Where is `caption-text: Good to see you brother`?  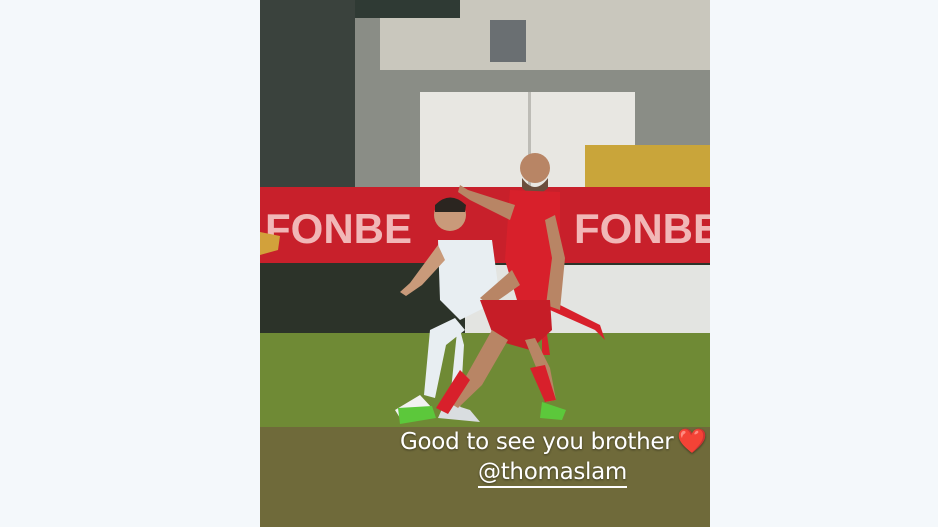 caption-text: Good to see you brother is located at coordinates (537, 442).